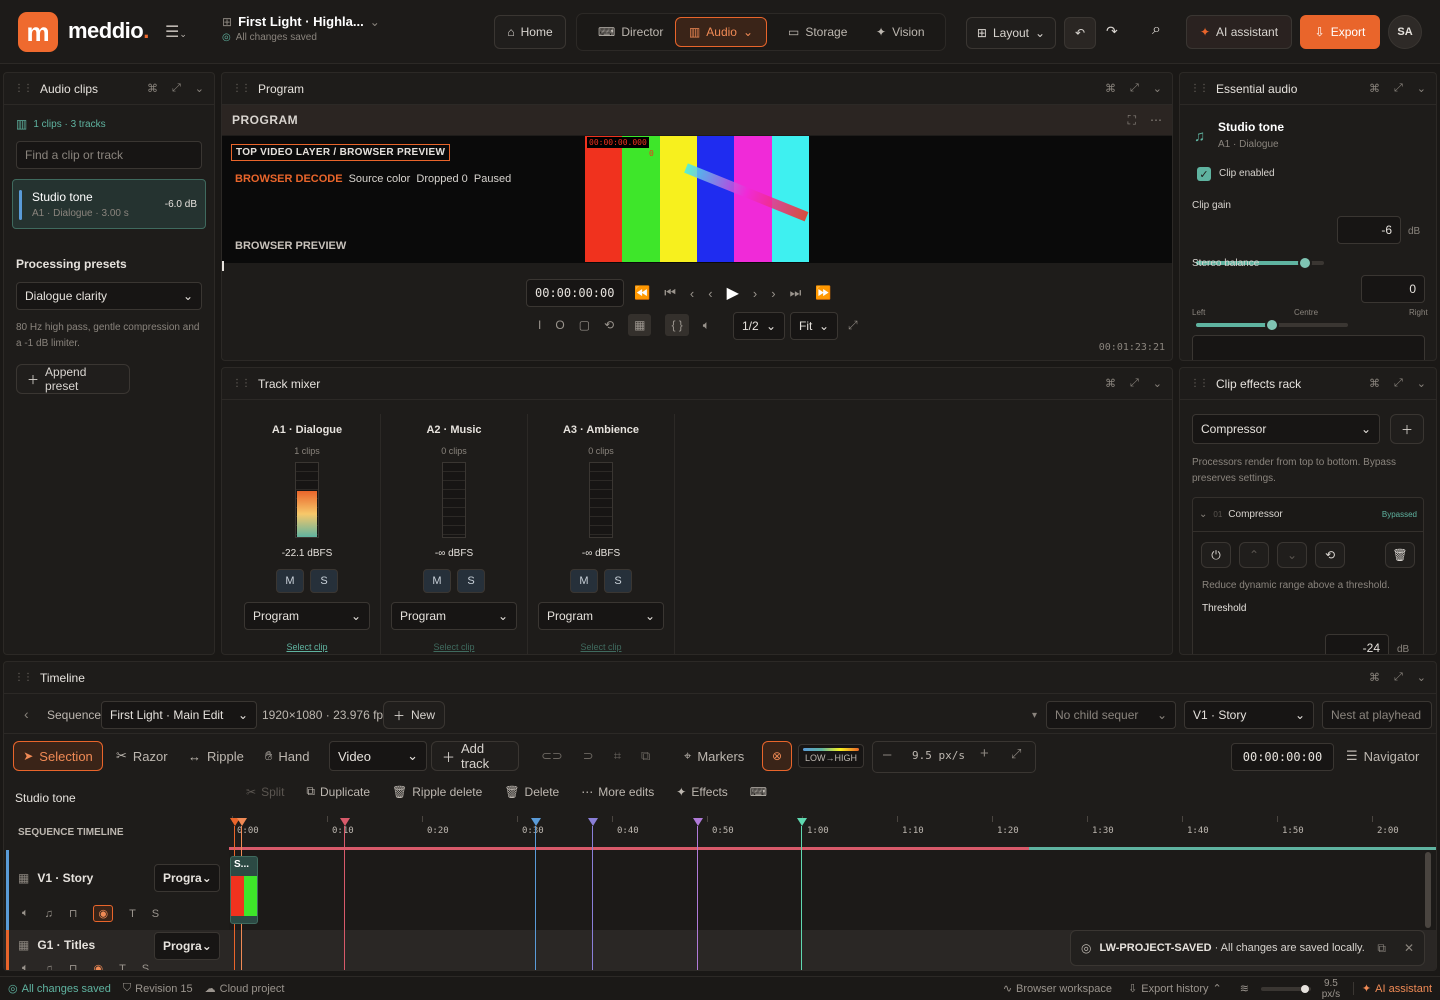 The image size is (1440, 1000). Describe the element at coordinates (831, 756) in the screenshot. I see `lowhigh-indicator: LOW→HIGH` at that location.